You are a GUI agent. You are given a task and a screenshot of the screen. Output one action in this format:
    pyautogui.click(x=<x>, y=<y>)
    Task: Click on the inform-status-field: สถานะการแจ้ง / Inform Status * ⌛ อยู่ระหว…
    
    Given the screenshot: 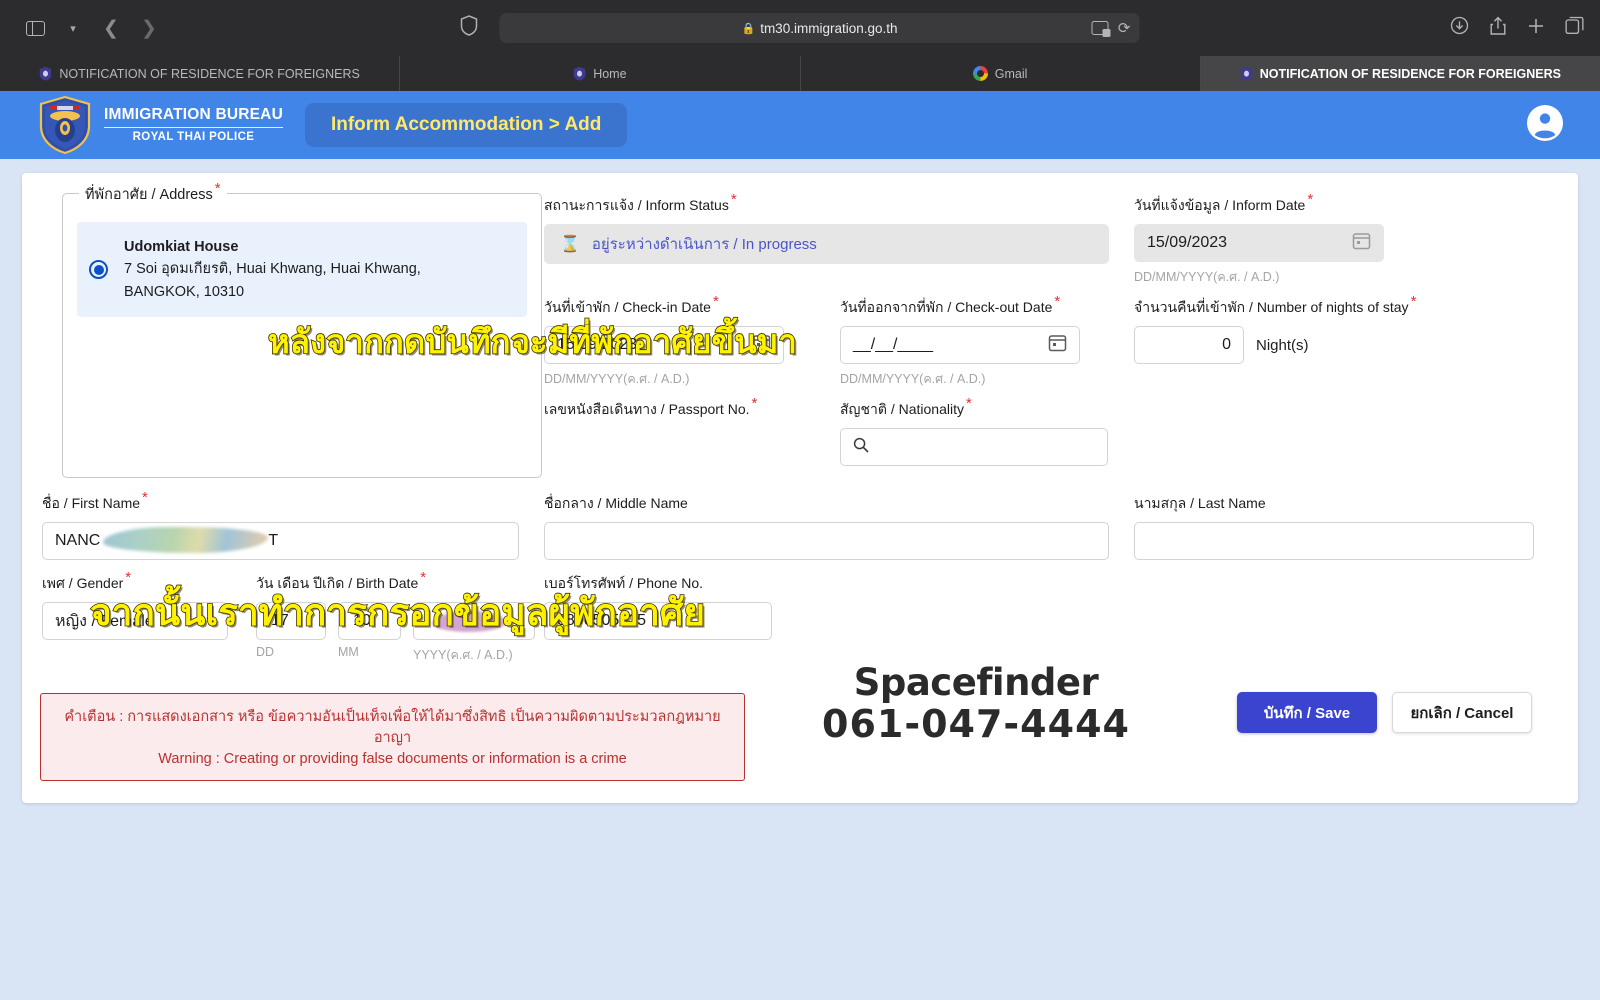 What is the action you would take?
    pyautogui.click(x=826, y=228)
    